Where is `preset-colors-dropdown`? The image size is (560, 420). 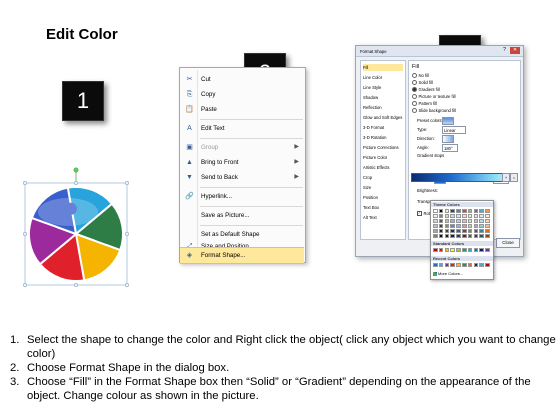
preset-colors-dropdown is located at coordinates (448, 121).